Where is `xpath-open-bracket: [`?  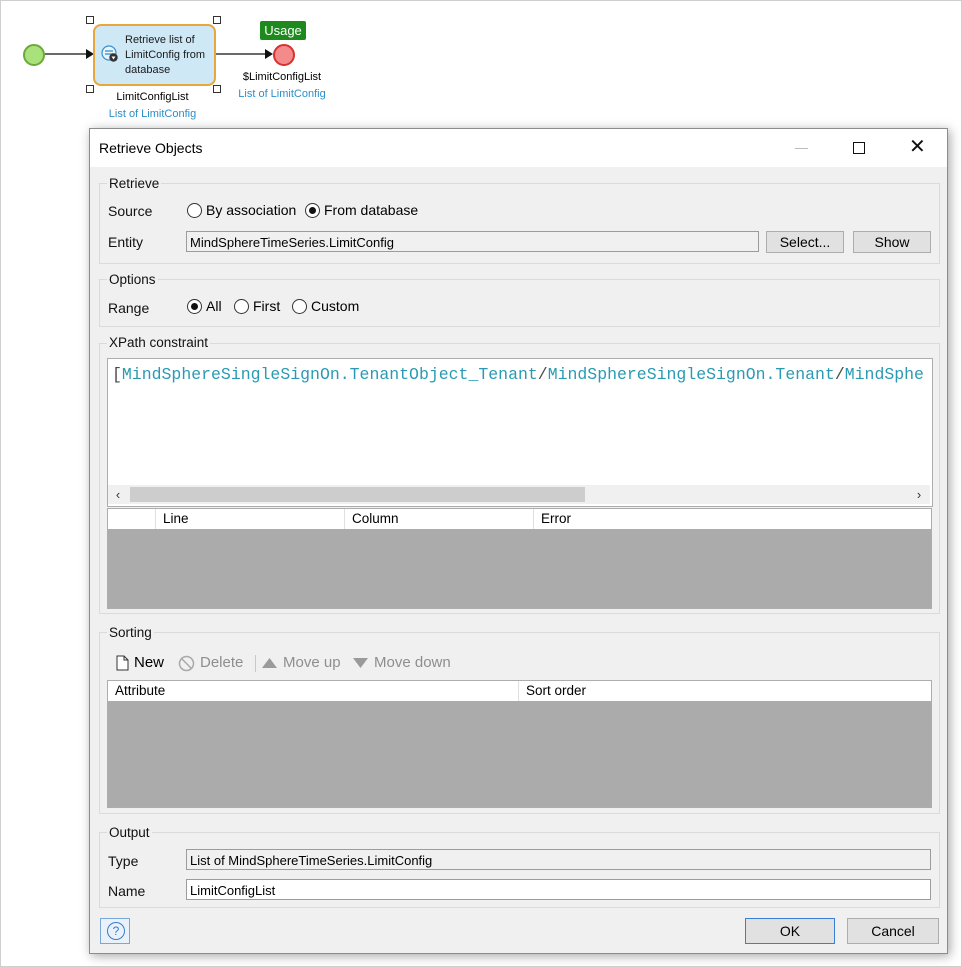
xpath-open-bracket: [ is located at coordinates (117, 374).